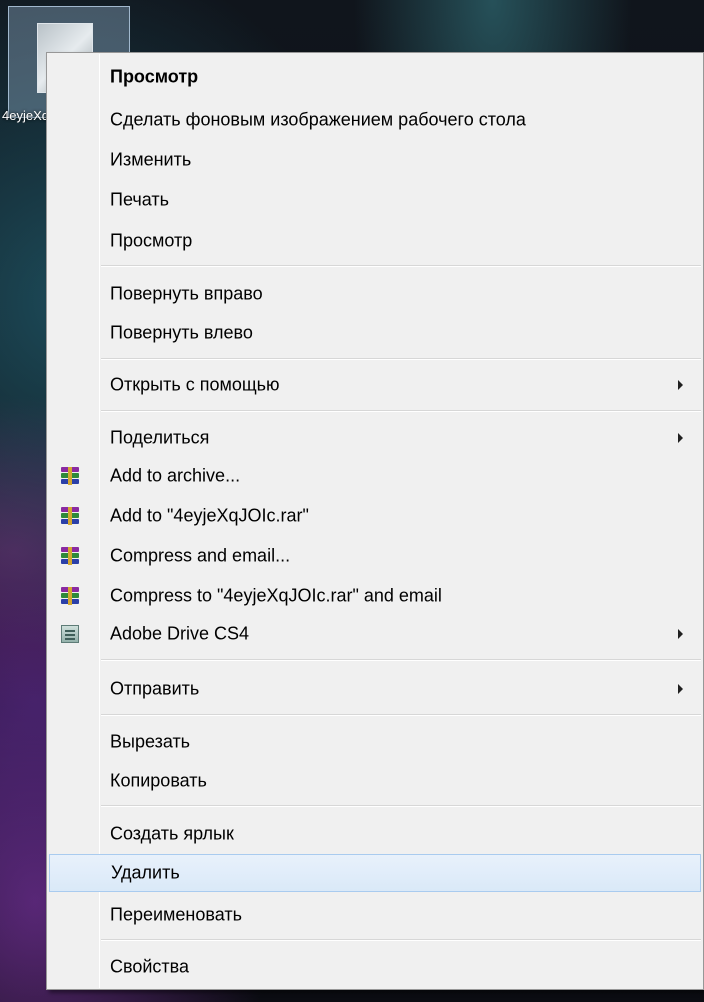 This screenshot has height=1002, width=704. I want to click on menu-item-label: Add to "4eyjeXqJOIc.rar", so click(209, 515).